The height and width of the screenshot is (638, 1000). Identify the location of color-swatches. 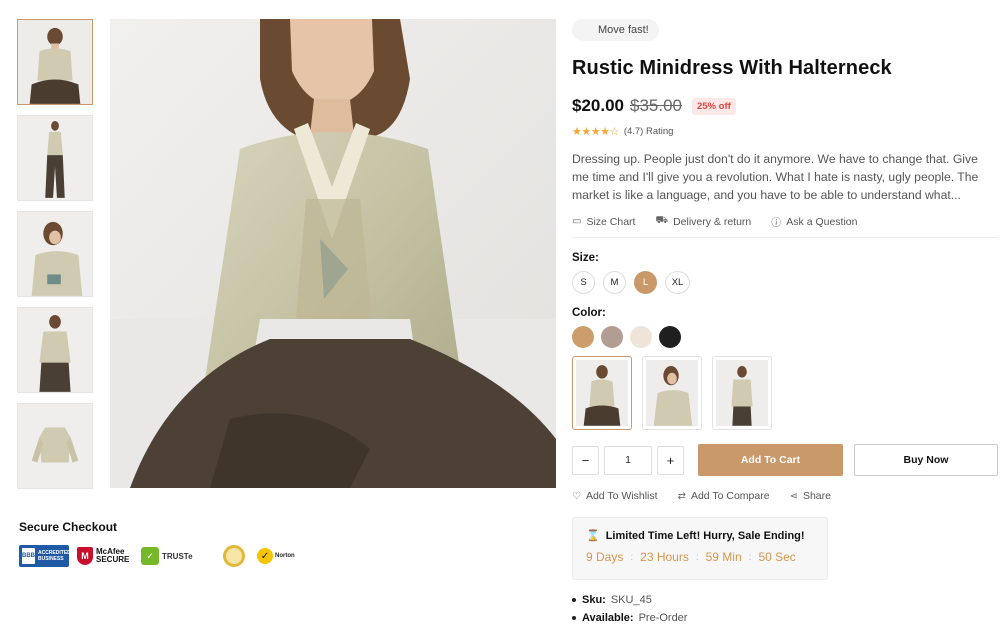
(785, 337).